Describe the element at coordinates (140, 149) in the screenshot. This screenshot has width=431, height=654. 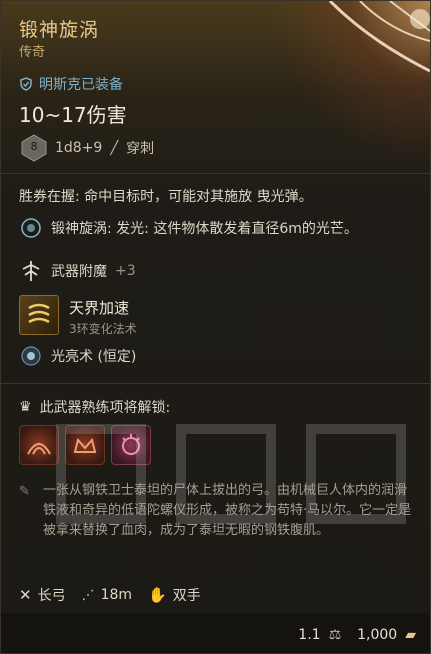
I see `damage-type: 穿刺` at that location.